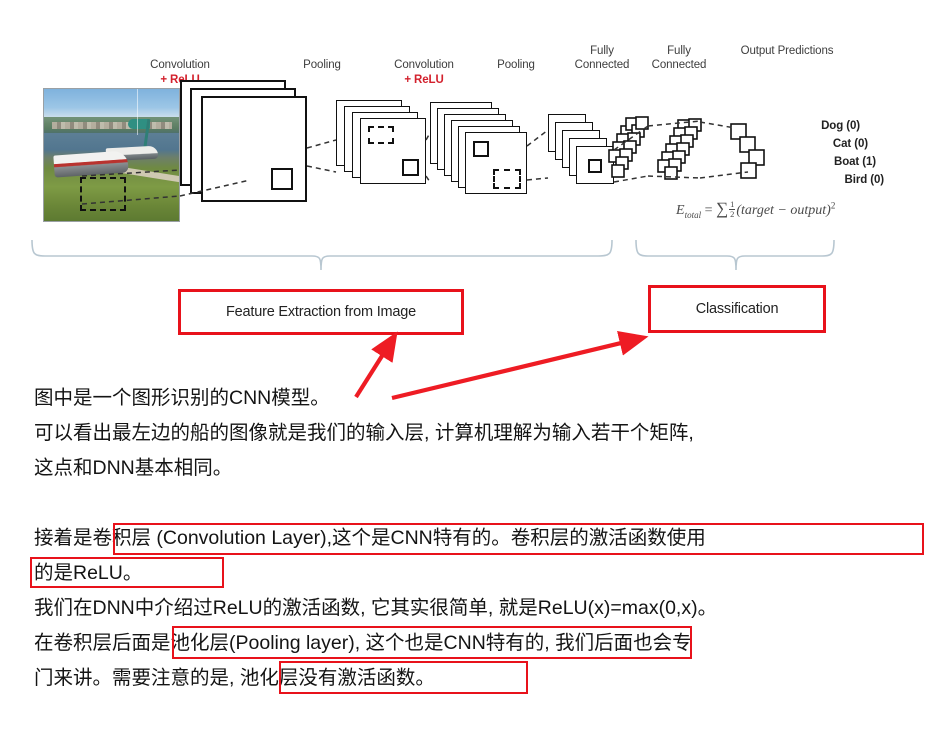  Describe the element at coordinates (364, 433) in the screenshot. I see `text-line: 可以看出最左边的船的图像就是我们的输入层, 计算机理解为输入若干个矩阵,` at that location.